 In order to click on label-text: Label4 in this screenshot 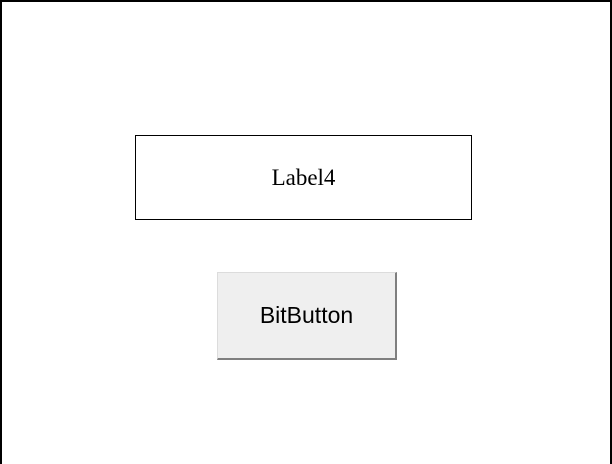, I will do `click(303, 177)`.